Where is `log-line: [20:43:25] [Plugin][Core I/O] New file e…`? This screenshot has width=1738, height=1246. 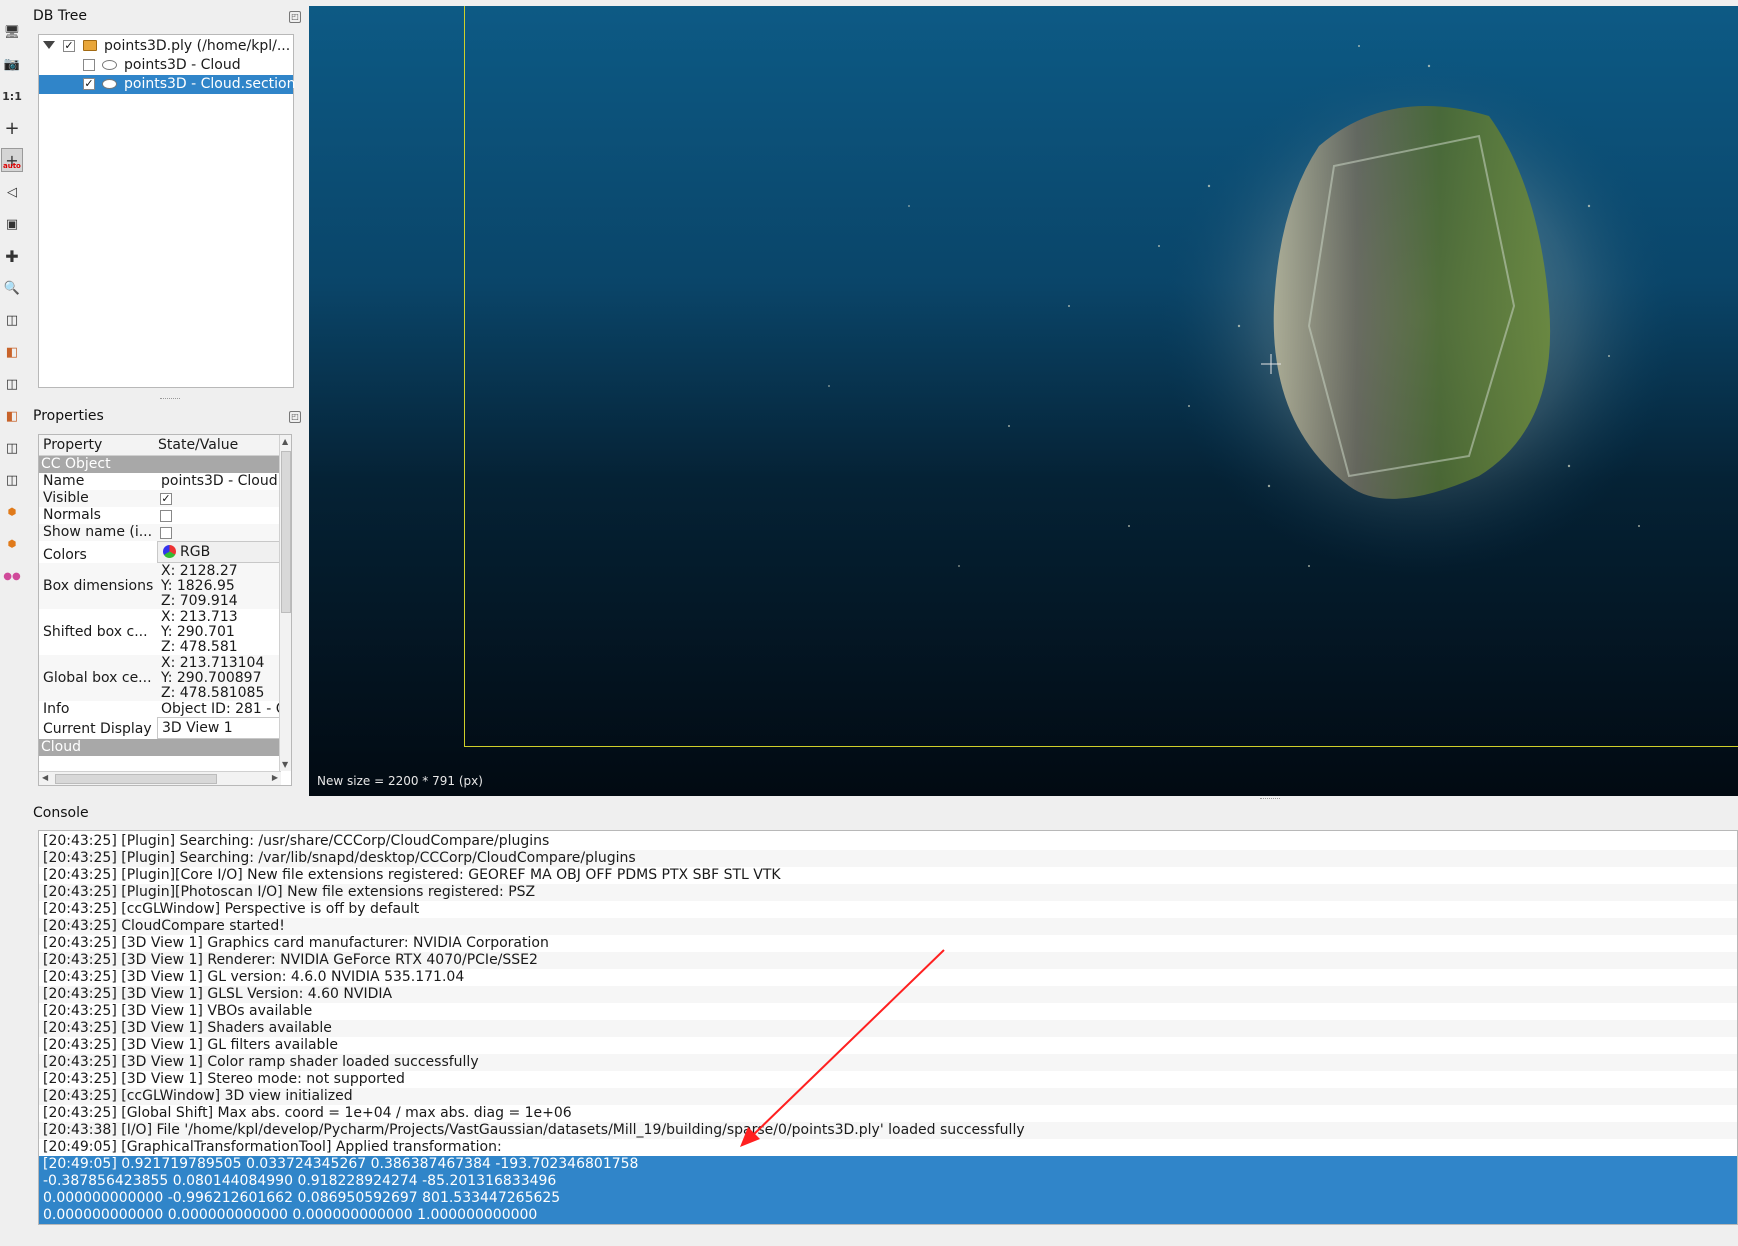 log-line: [20:43:25] [Plugin][Core I/O] New file e… is located at coordinates (888, 875).